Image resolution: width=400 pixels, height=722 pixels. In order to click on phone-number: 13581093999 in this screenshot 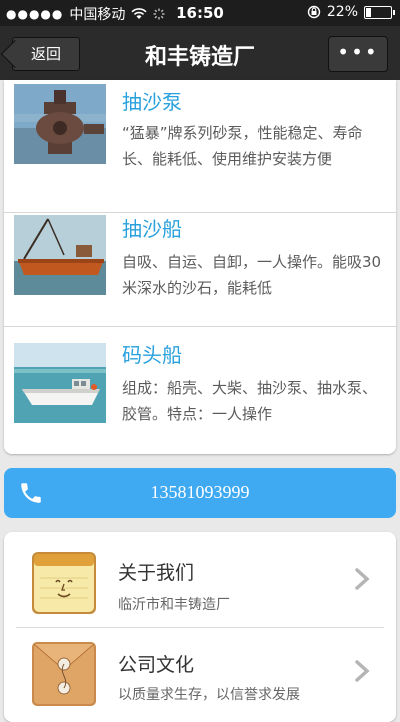, I will do `click(200, 492)`.